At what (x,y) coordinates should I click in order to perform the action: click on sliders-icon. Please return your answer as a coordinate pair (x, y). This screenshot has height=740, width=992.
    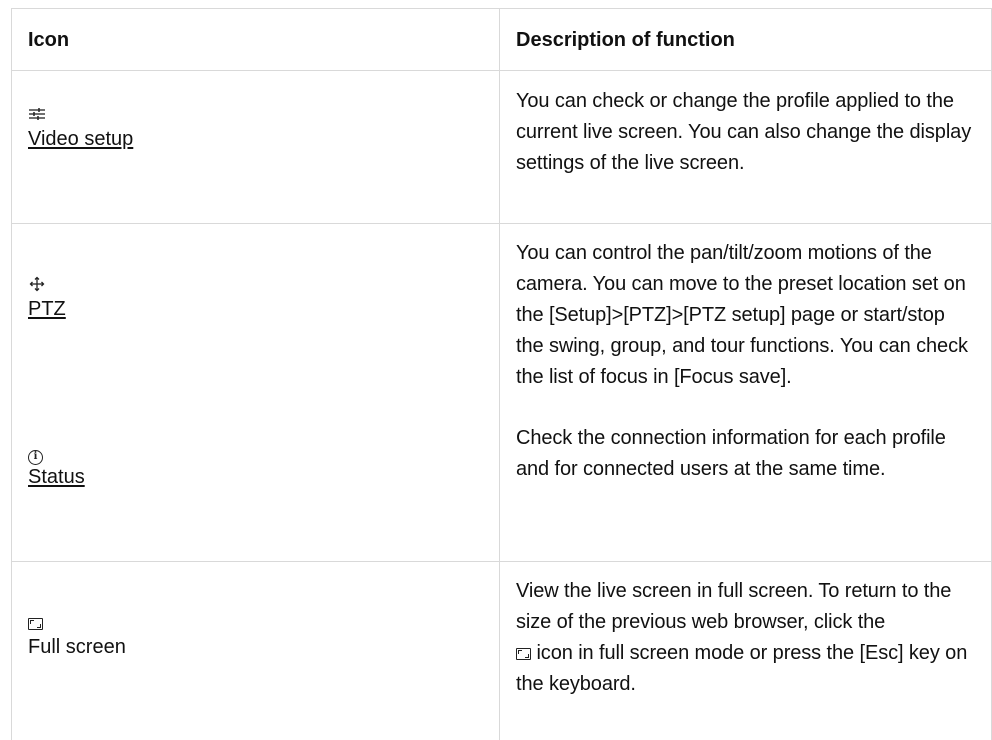
    Looking at the image, I should click on (263, 116).